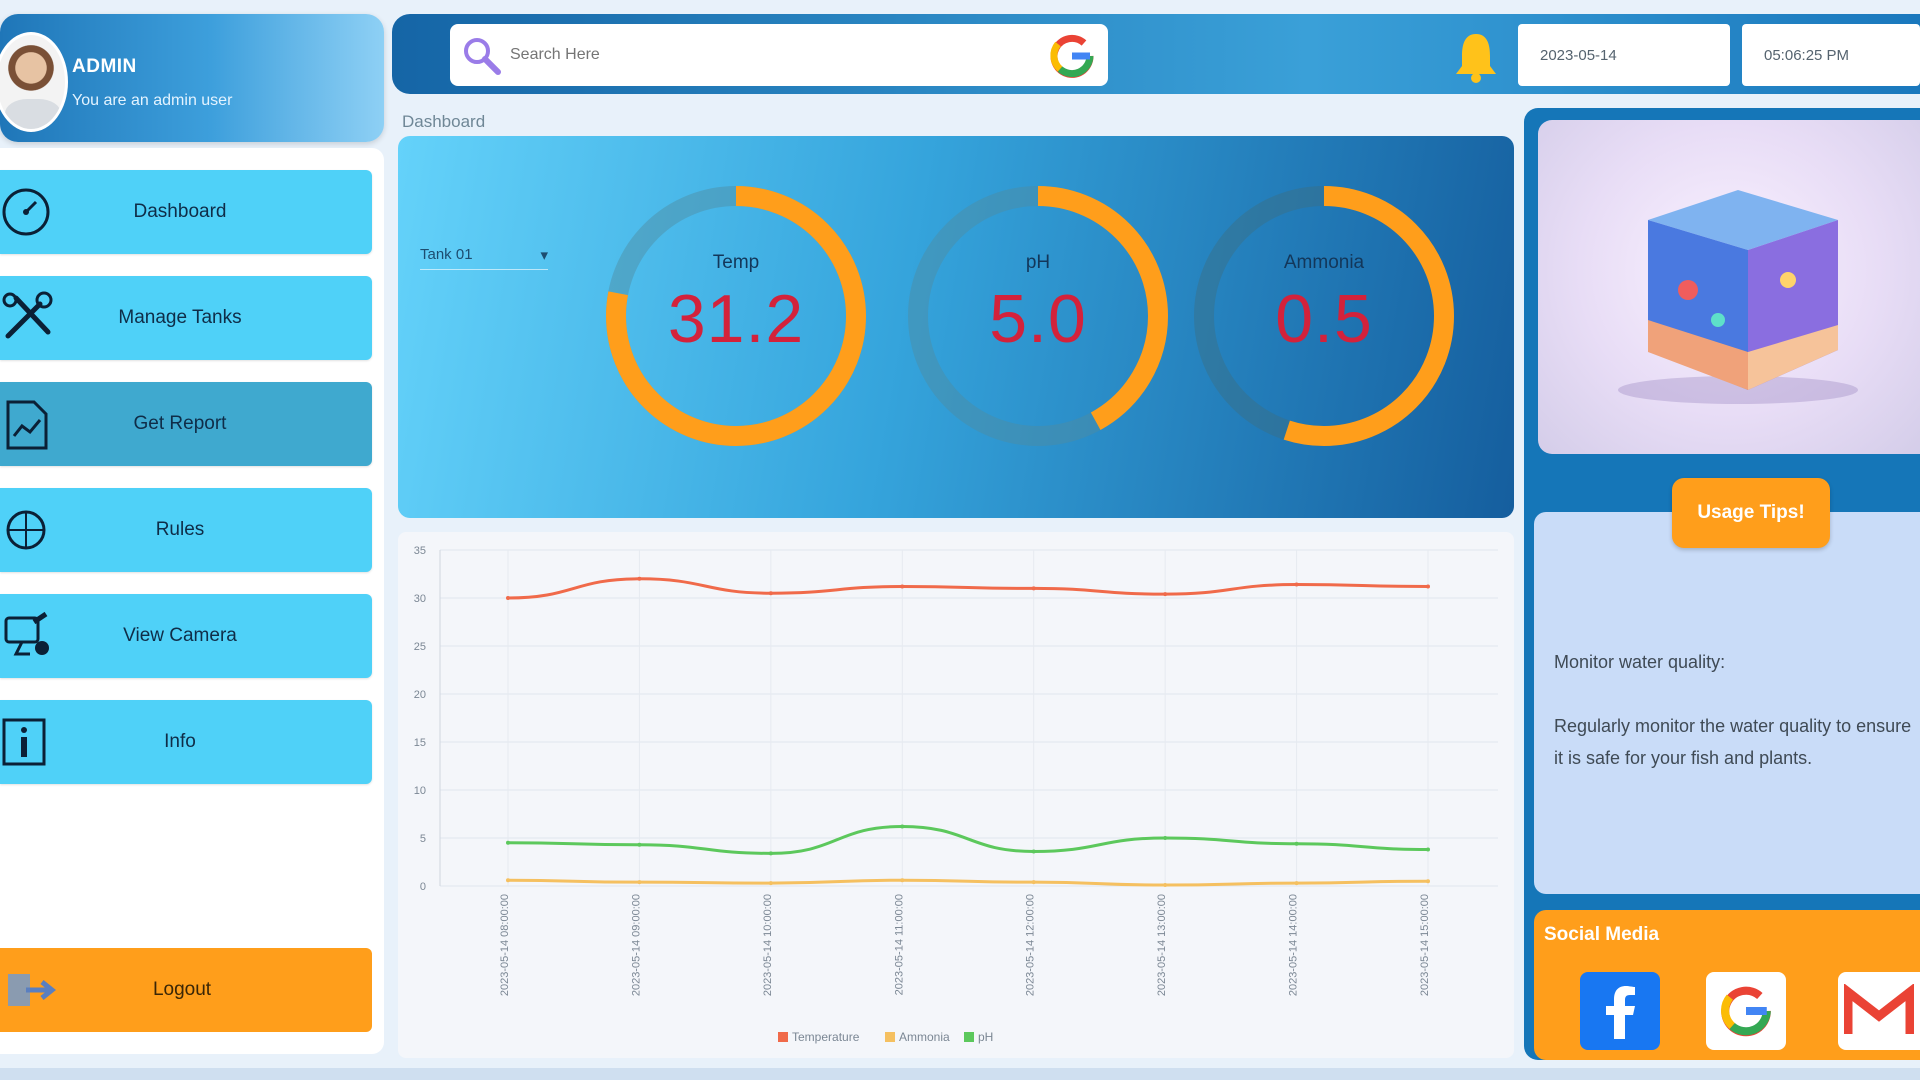 The width and height of the screenshot is (1920, 1080). Describe the element at coordinates (968, 882) in the screenshot. I see `series-line-ammonia` at that location.